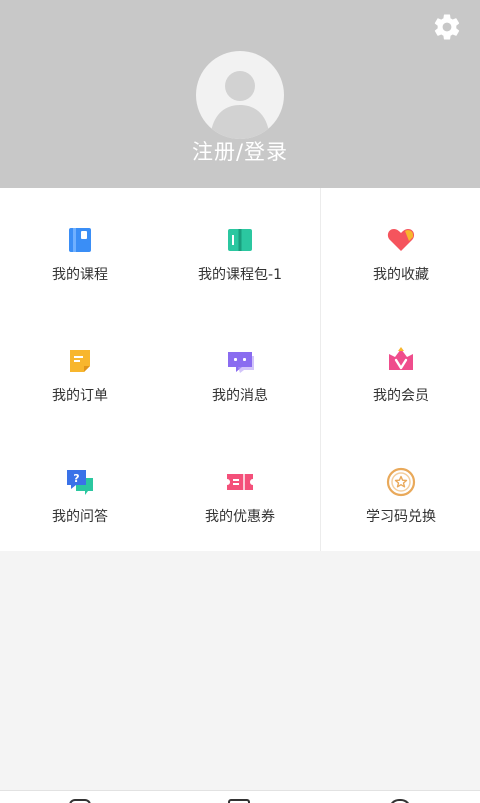 The width and height of the screenshot is (480, 803). What do you see at coordinates (400, 801) in the screenshot?
I see `profile-tab-icon` at bounding box center [400, 801].